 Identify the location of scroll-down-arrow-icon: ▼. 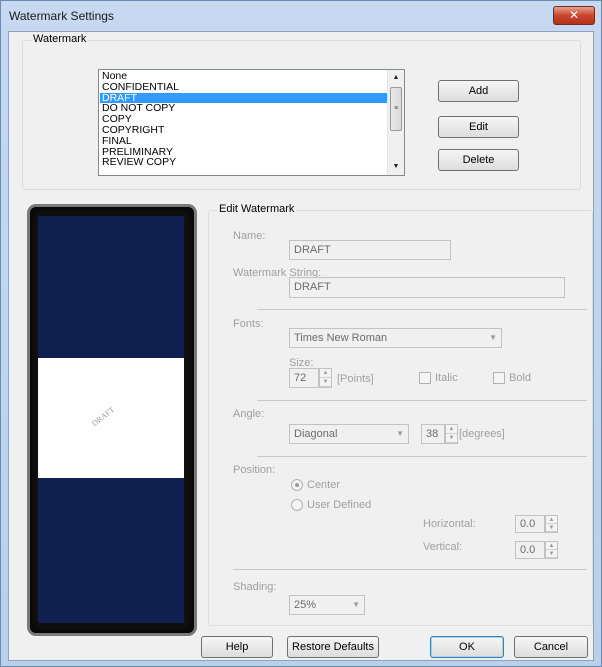
(396, 167).